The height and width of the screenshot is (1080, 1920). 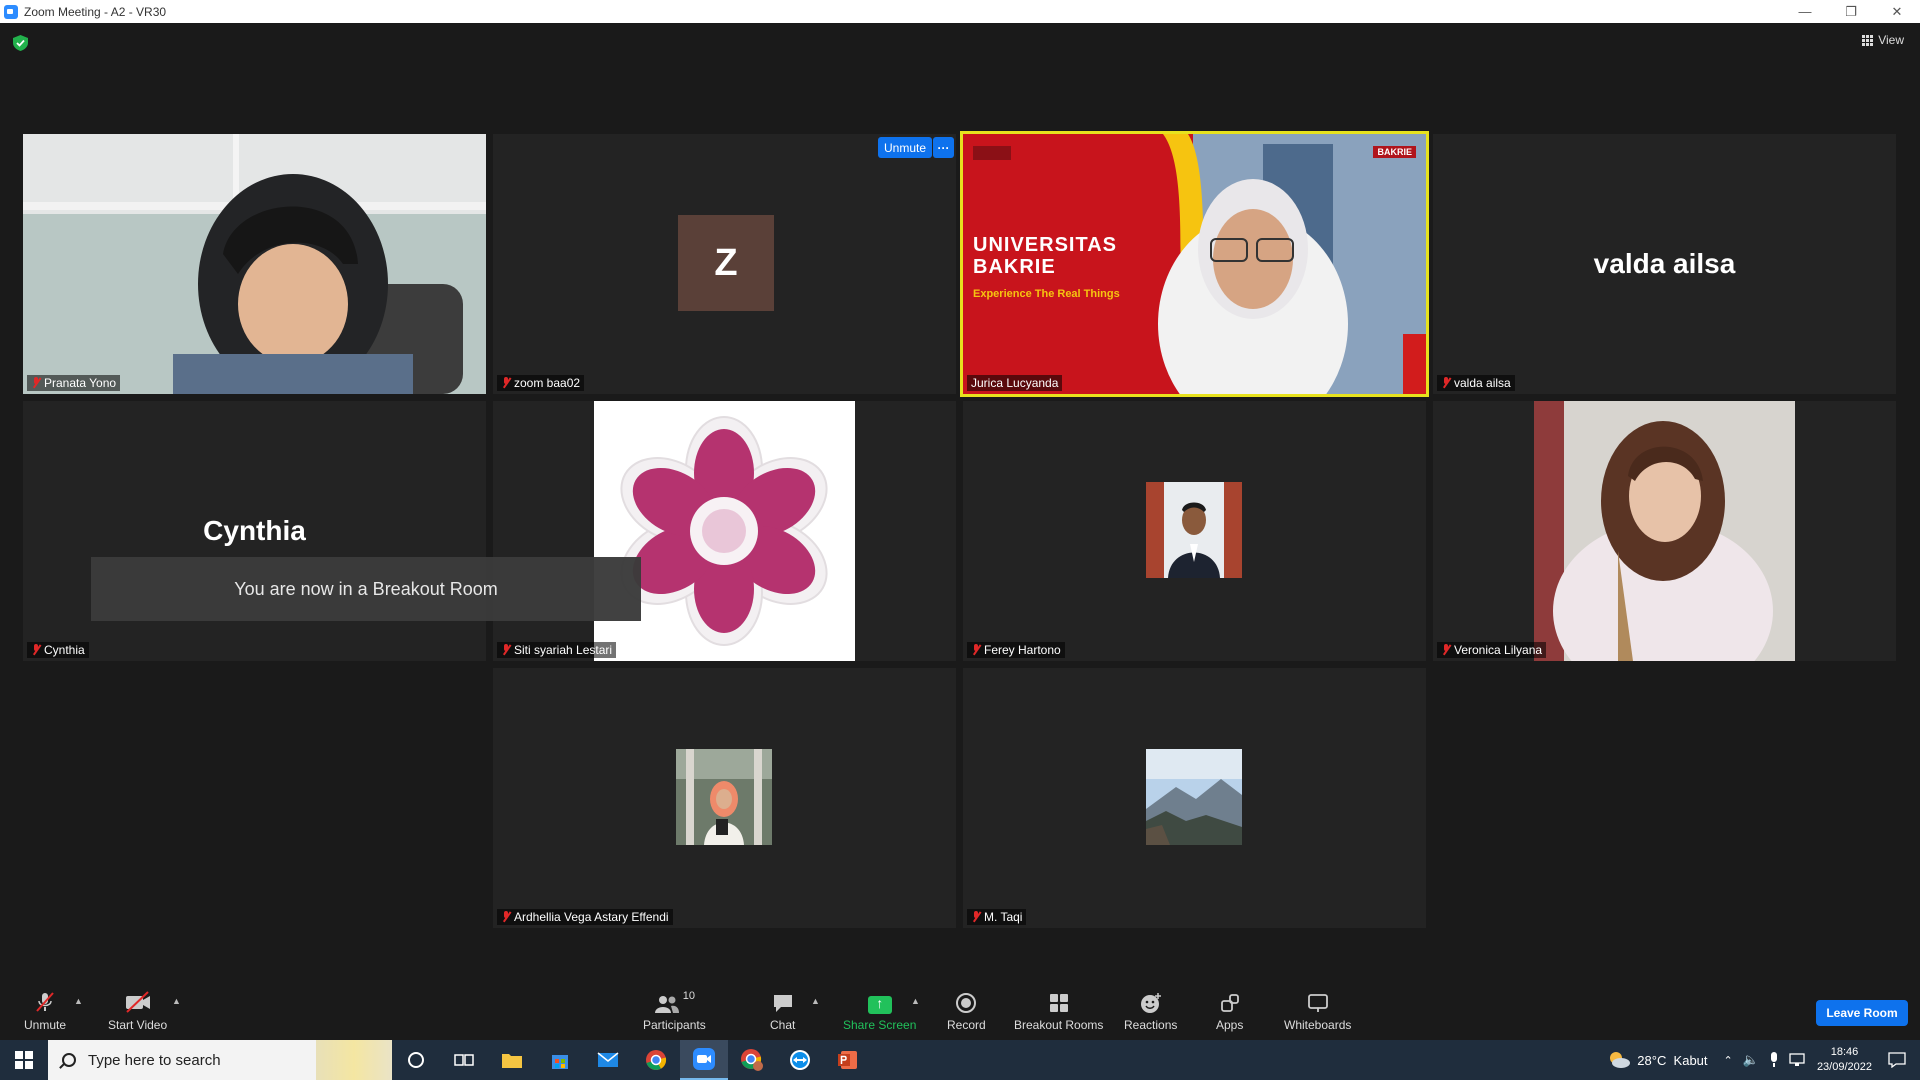 I want to click on participant-name-tag: valda ailsa, so click(x=1476, y=383).